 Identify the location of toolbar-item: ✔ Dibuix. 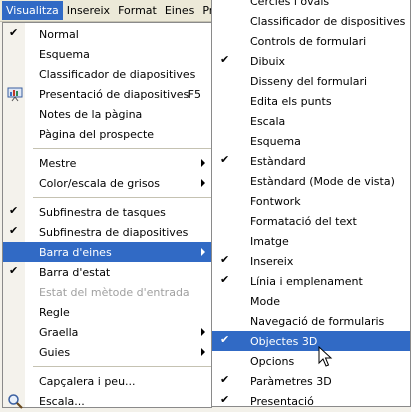
(311, 61).